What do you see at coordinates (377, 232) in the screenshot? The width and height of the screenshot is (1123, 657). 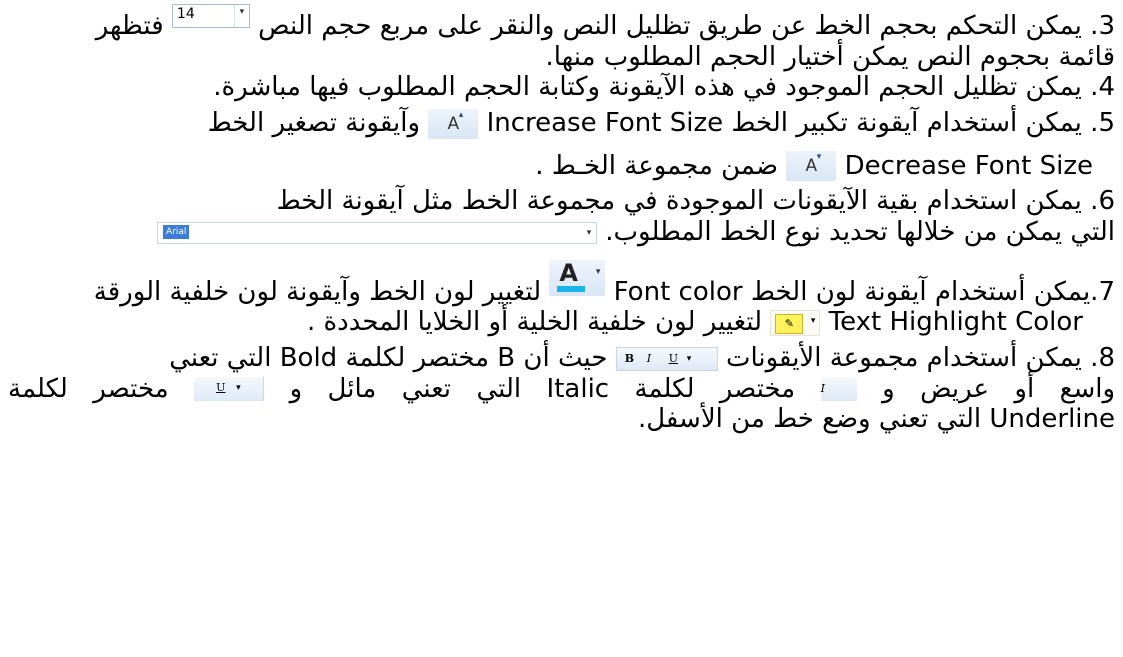 I see `font-name-box-icon: Arial ▾` at bounding box center [377, 232].